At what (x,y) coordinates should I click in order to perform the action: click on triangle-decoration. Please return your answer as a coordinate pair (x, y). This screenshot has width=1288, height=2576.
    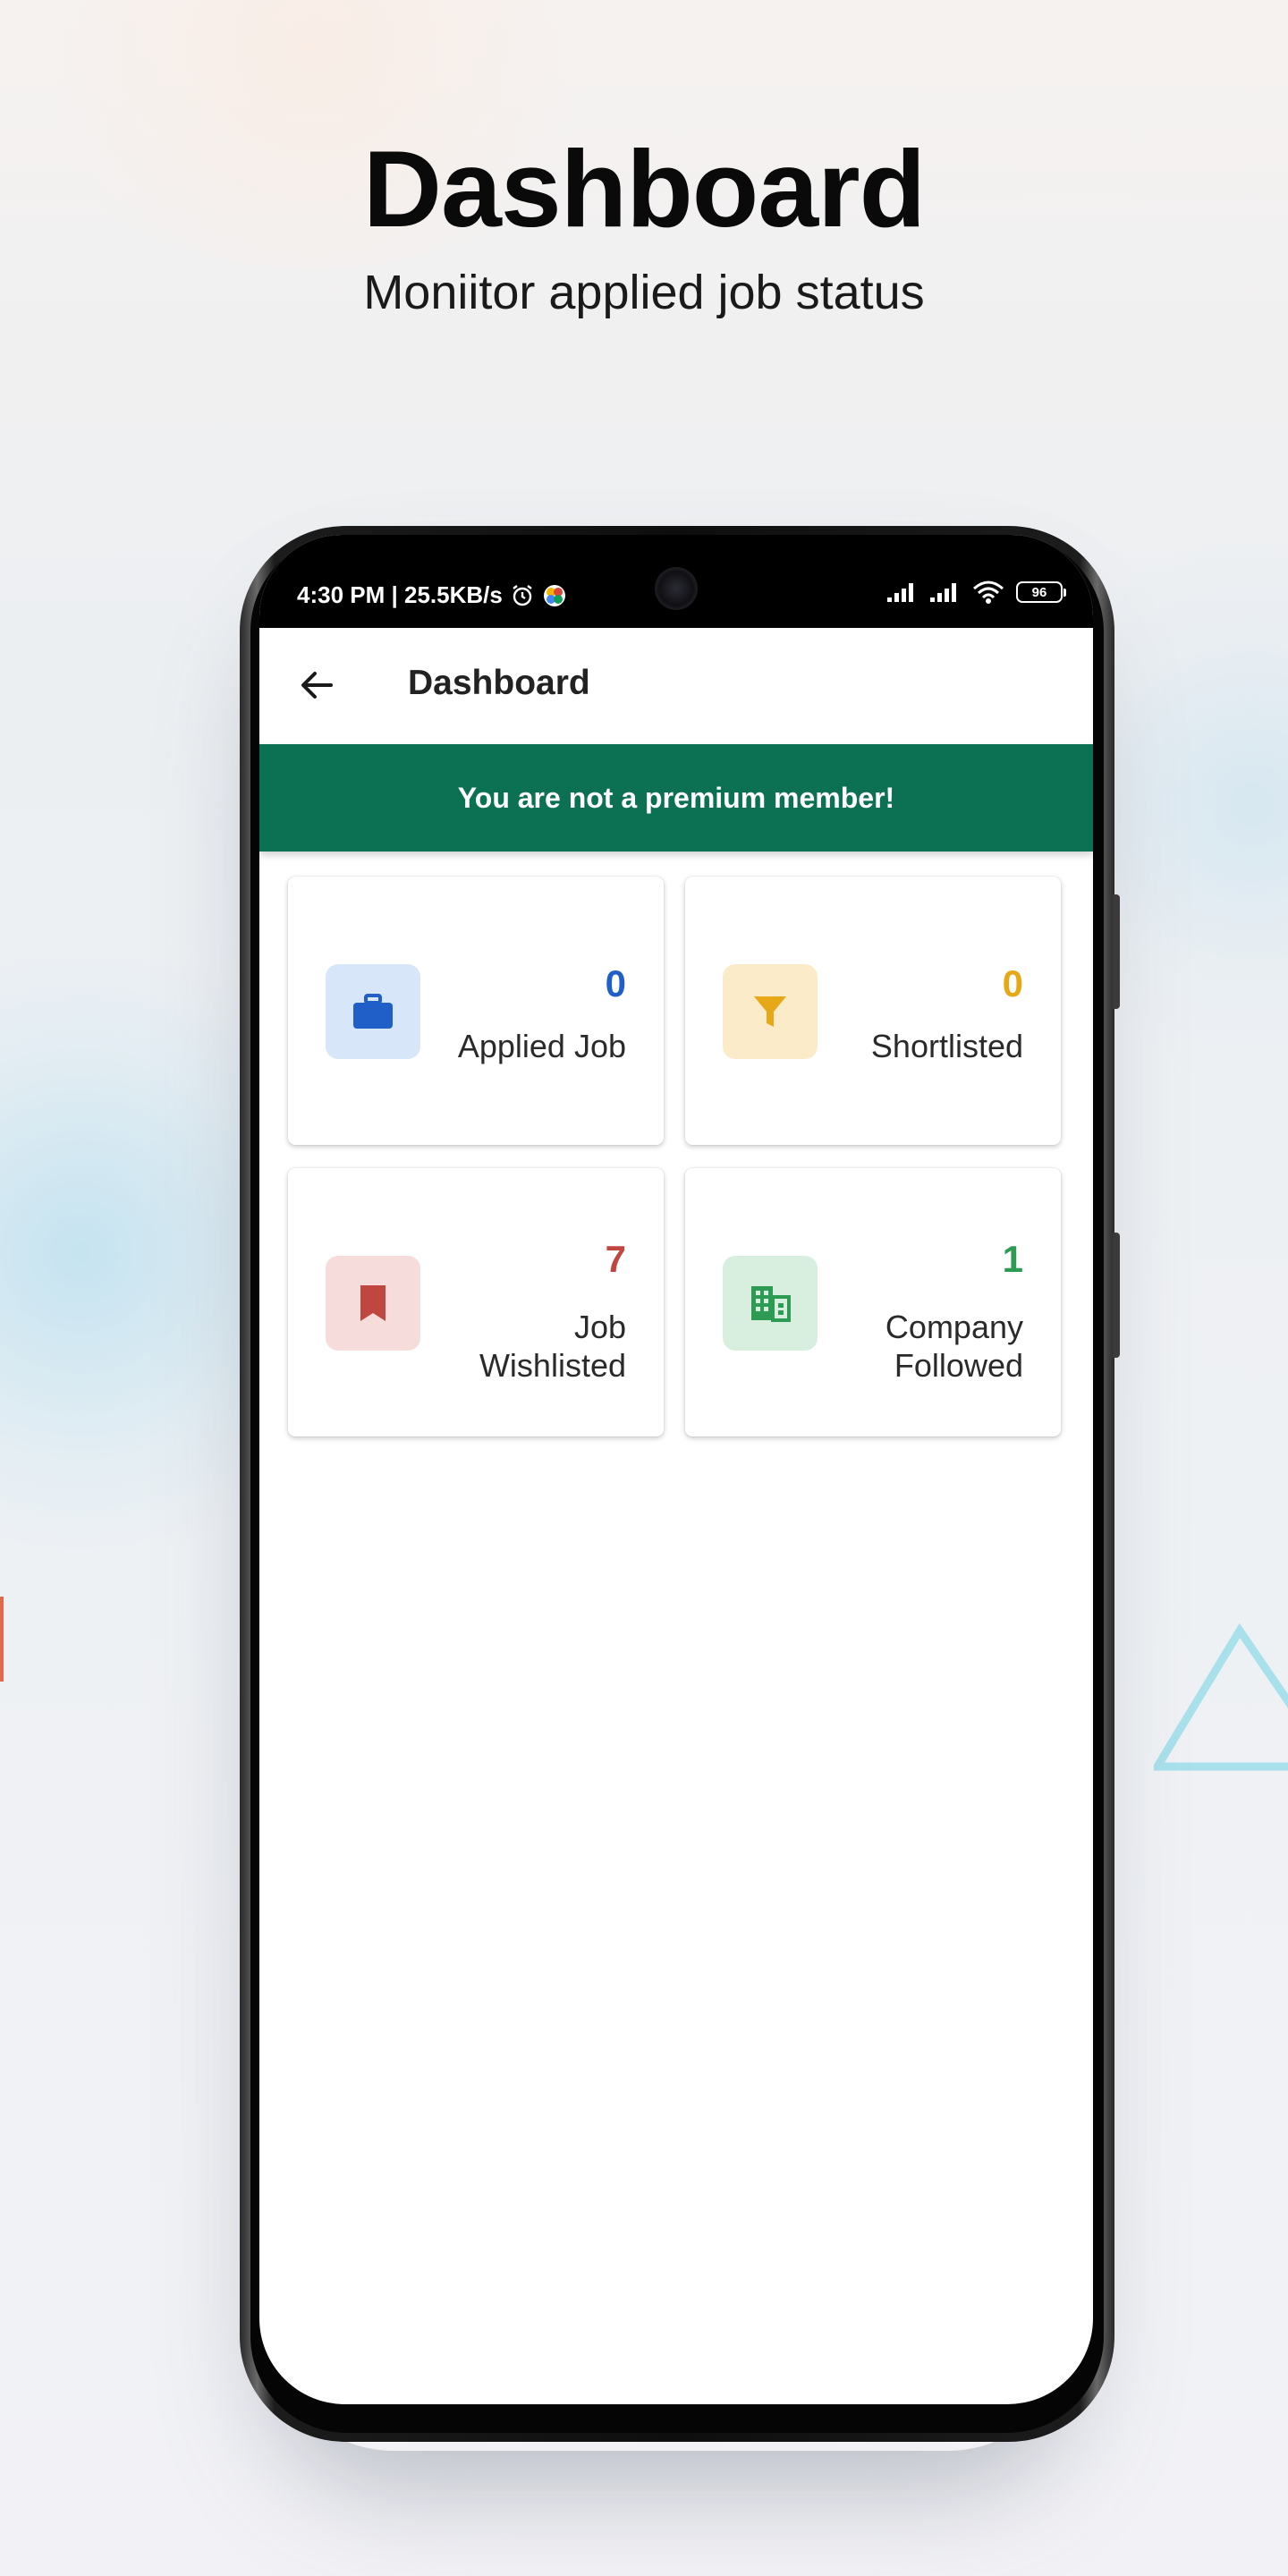
    Looking at the image, I should click on (1221, 1697).